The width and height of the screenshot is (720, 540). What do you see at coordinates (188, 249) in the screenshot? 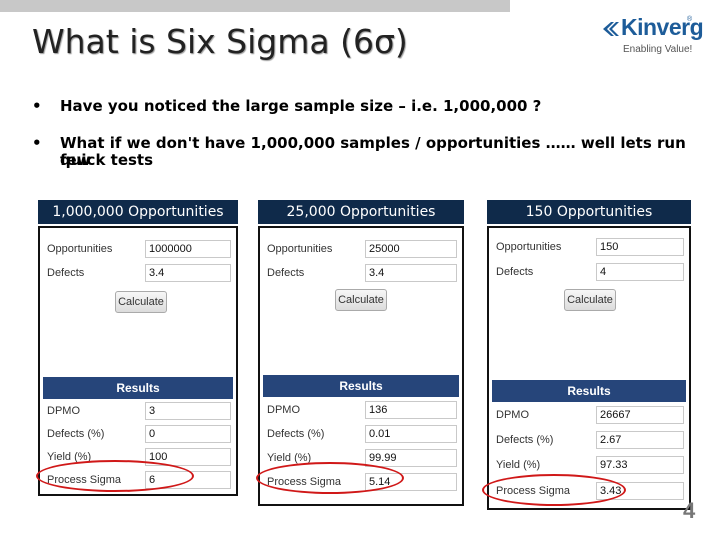
I see `opportunities-input: 1000000` at bounding box center [188, 249].